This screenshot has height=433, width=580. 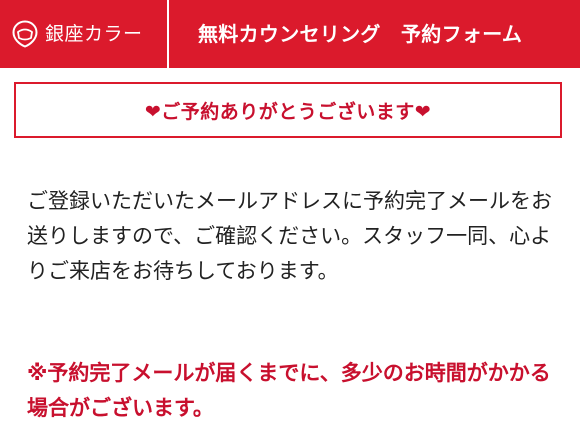 I want to click on page-title: 無料カウンセリング 予約フォーム, so click(x=360, y=34).